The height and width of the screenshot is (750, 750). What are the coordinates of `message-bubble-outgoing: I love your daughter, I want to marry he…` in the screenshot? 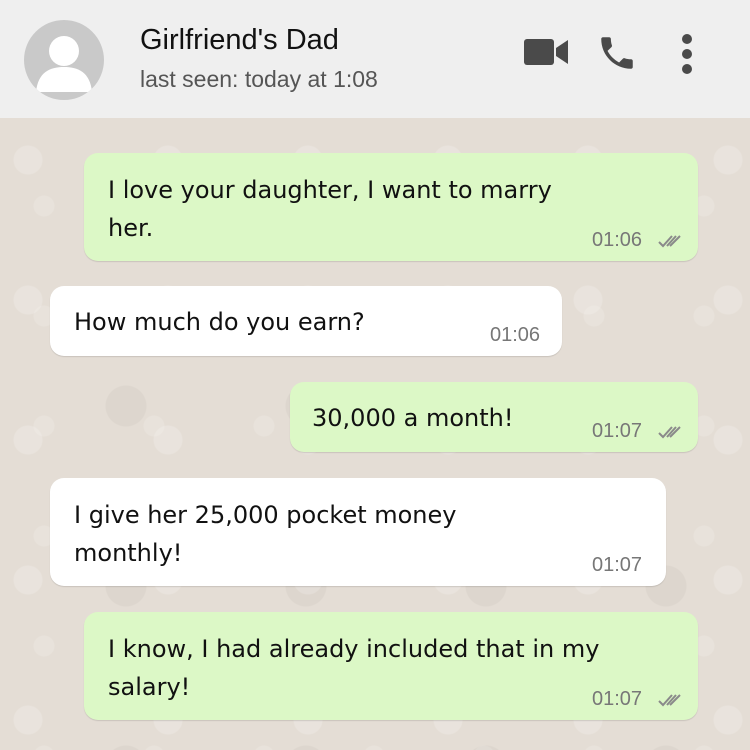 It's located at (391, 207).